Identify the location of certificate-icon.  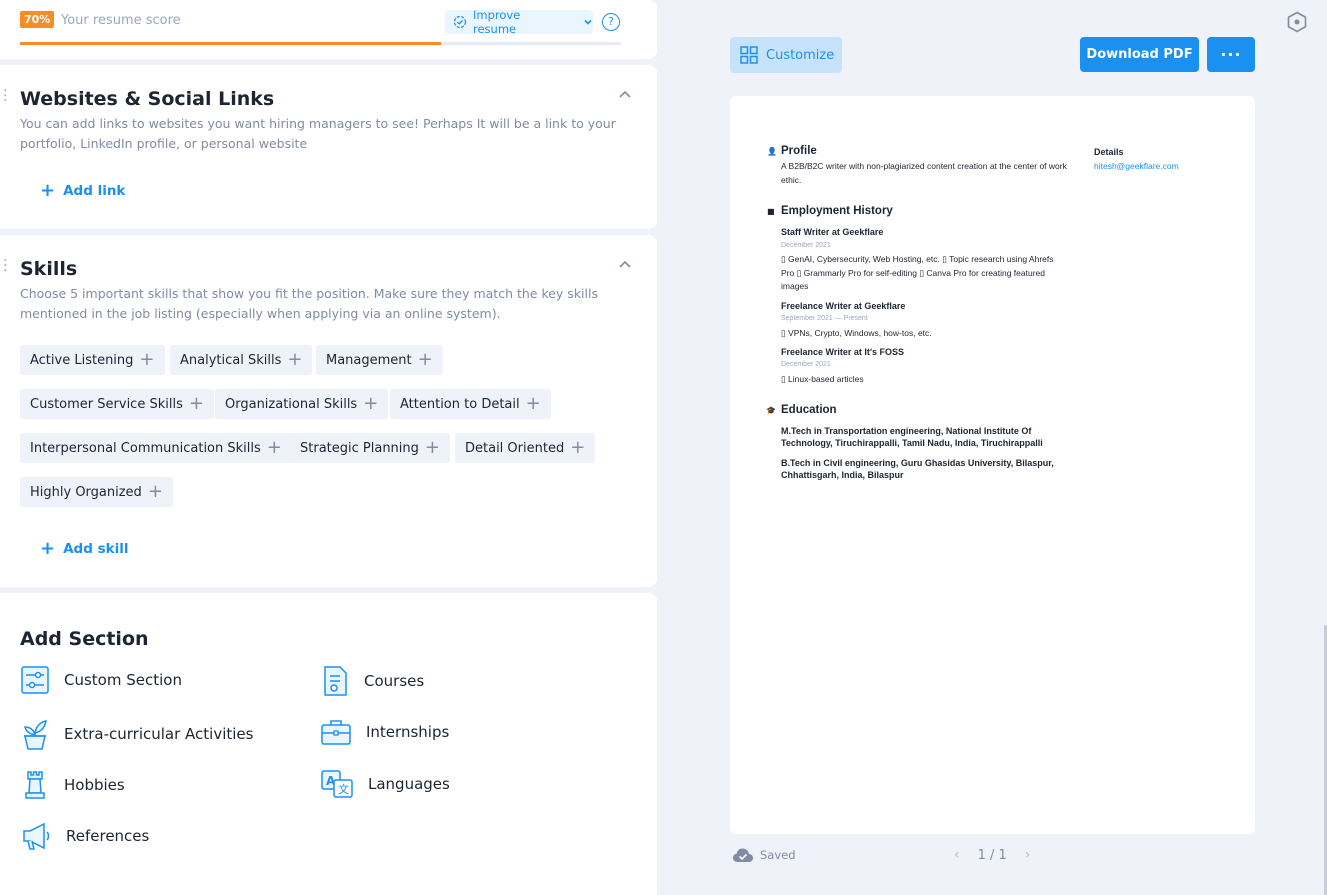
(335, 681).